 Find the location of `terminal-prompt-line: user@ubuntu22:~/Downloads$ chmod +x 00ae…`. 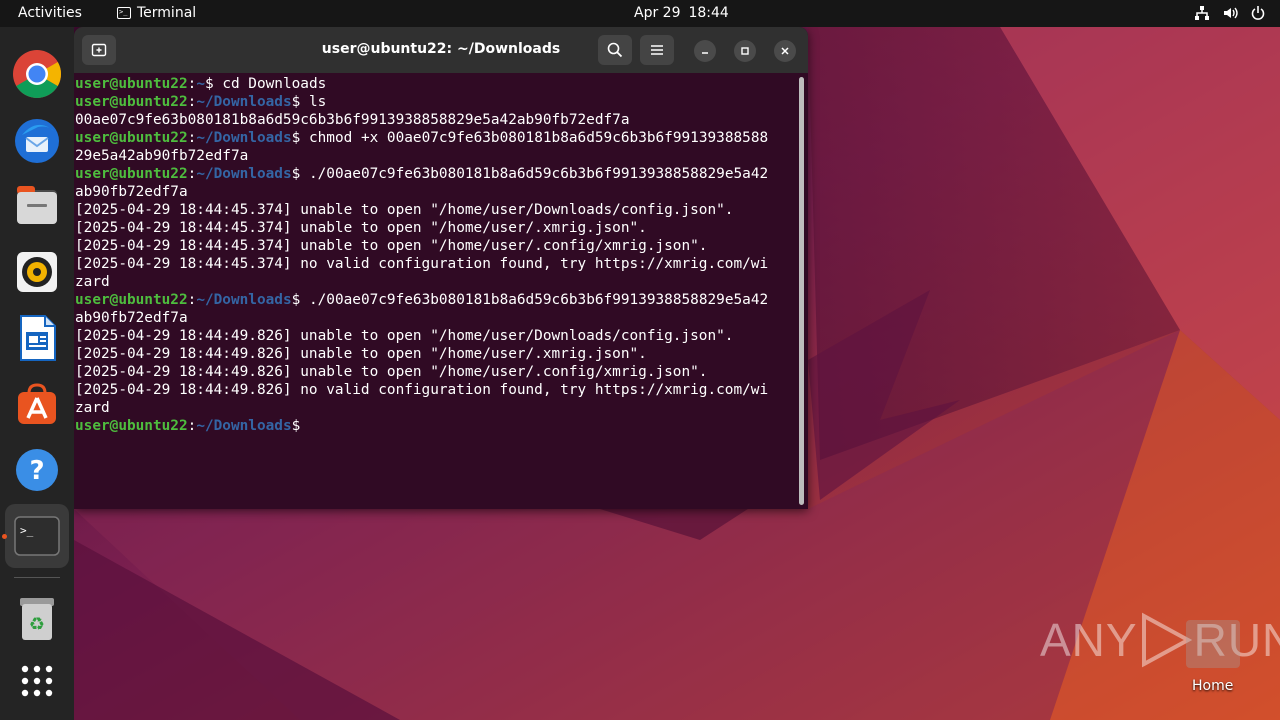

terminal-prompt-line: user@ubuntu22:~/Downloads$ chmod +x 00ae… is located at coordinates (435, 138).